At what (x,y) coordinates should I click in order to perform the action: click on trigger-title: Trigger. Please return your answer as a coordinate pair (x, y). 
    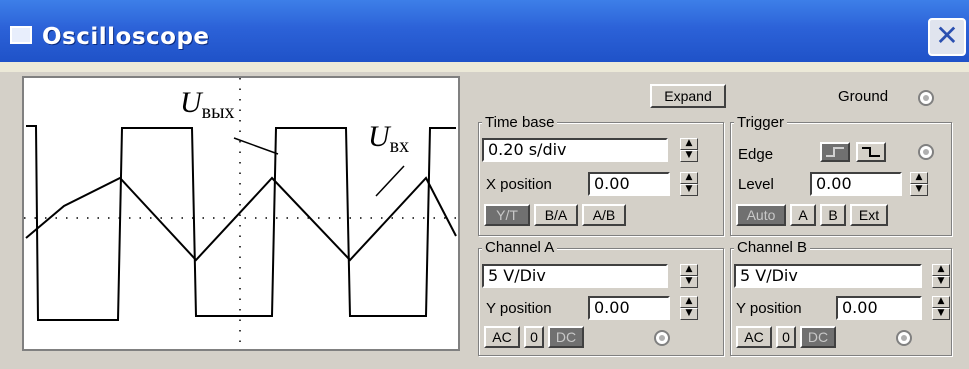
    Looking at the image, I should click on (760, 122).